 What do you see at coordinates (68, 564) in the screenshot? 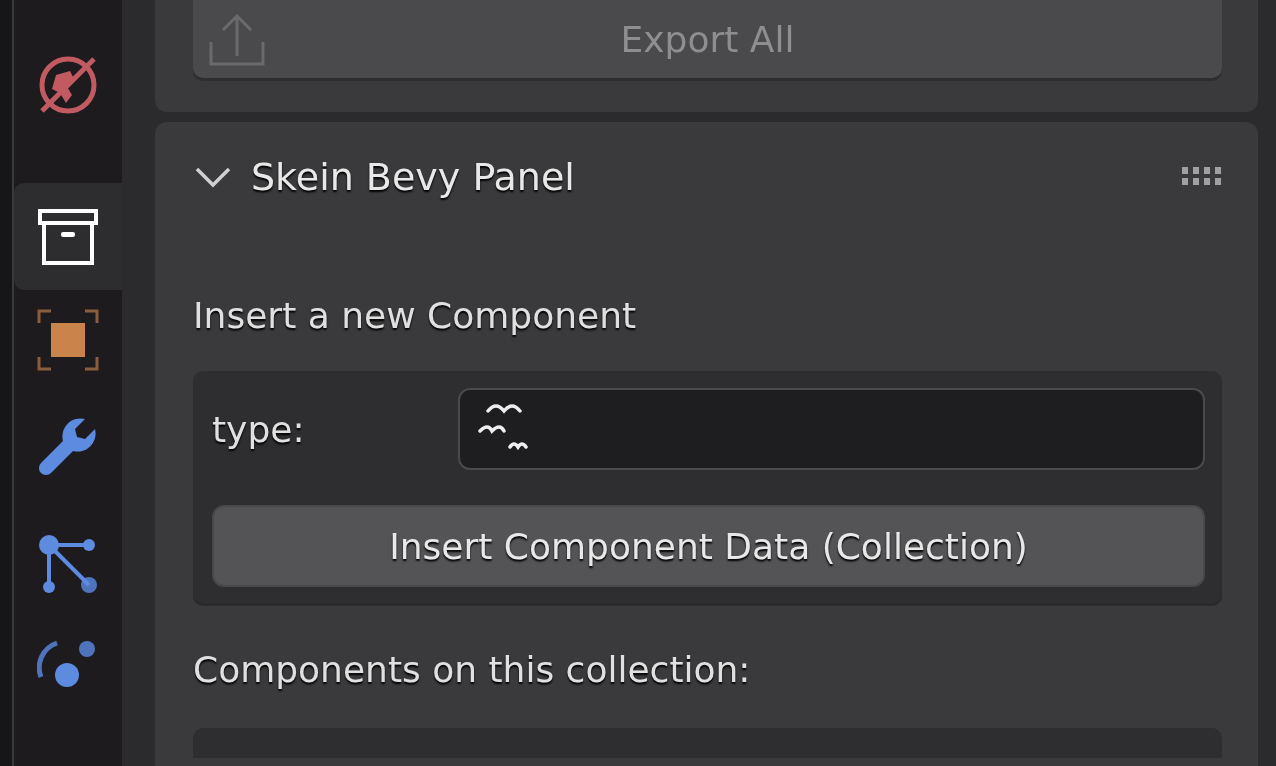
I see `node-graph-icon` at bounding box center [68, 564].